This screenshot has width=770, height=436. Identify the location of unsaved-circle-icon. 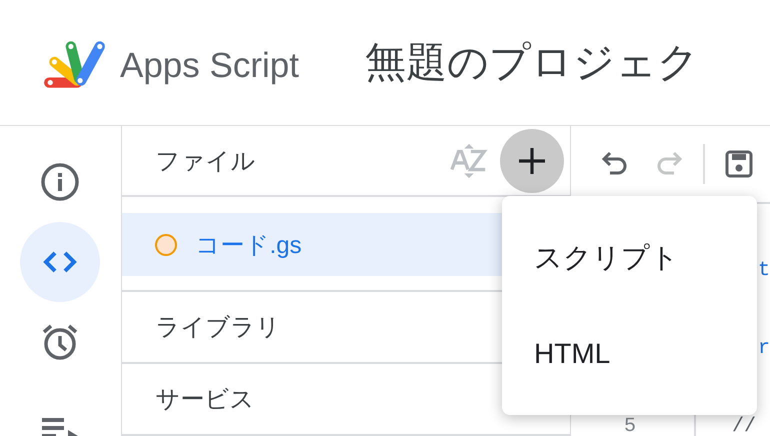
(166, 244).